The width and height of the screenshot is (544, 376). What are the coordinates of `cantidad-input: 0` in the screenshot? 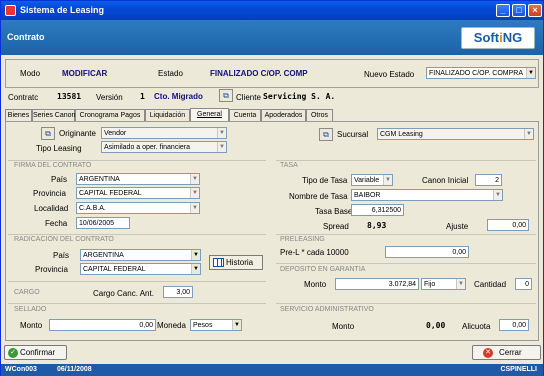 It's located at (523, 284).